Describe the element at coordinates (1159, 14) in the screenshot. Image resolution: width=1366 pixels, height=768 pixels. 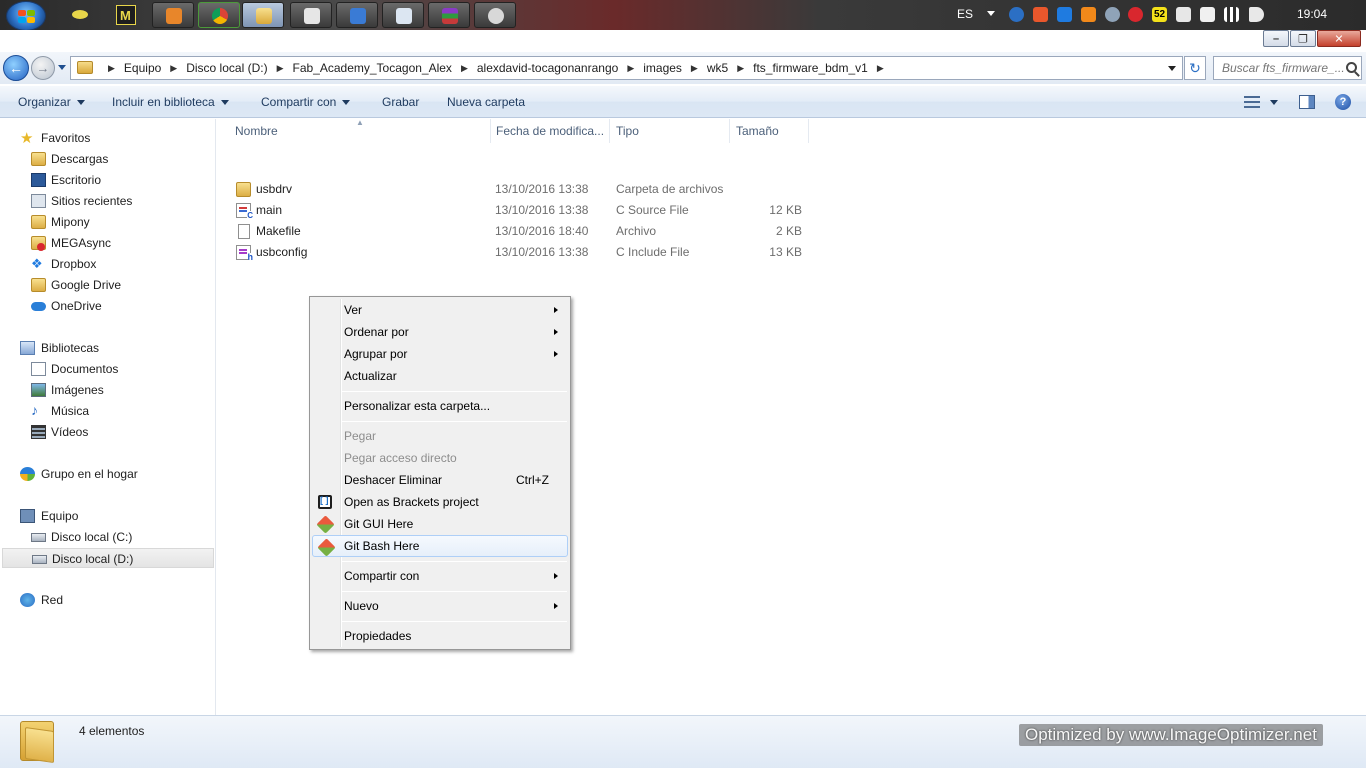
I see `tray-badge-icon: 52` at that location.